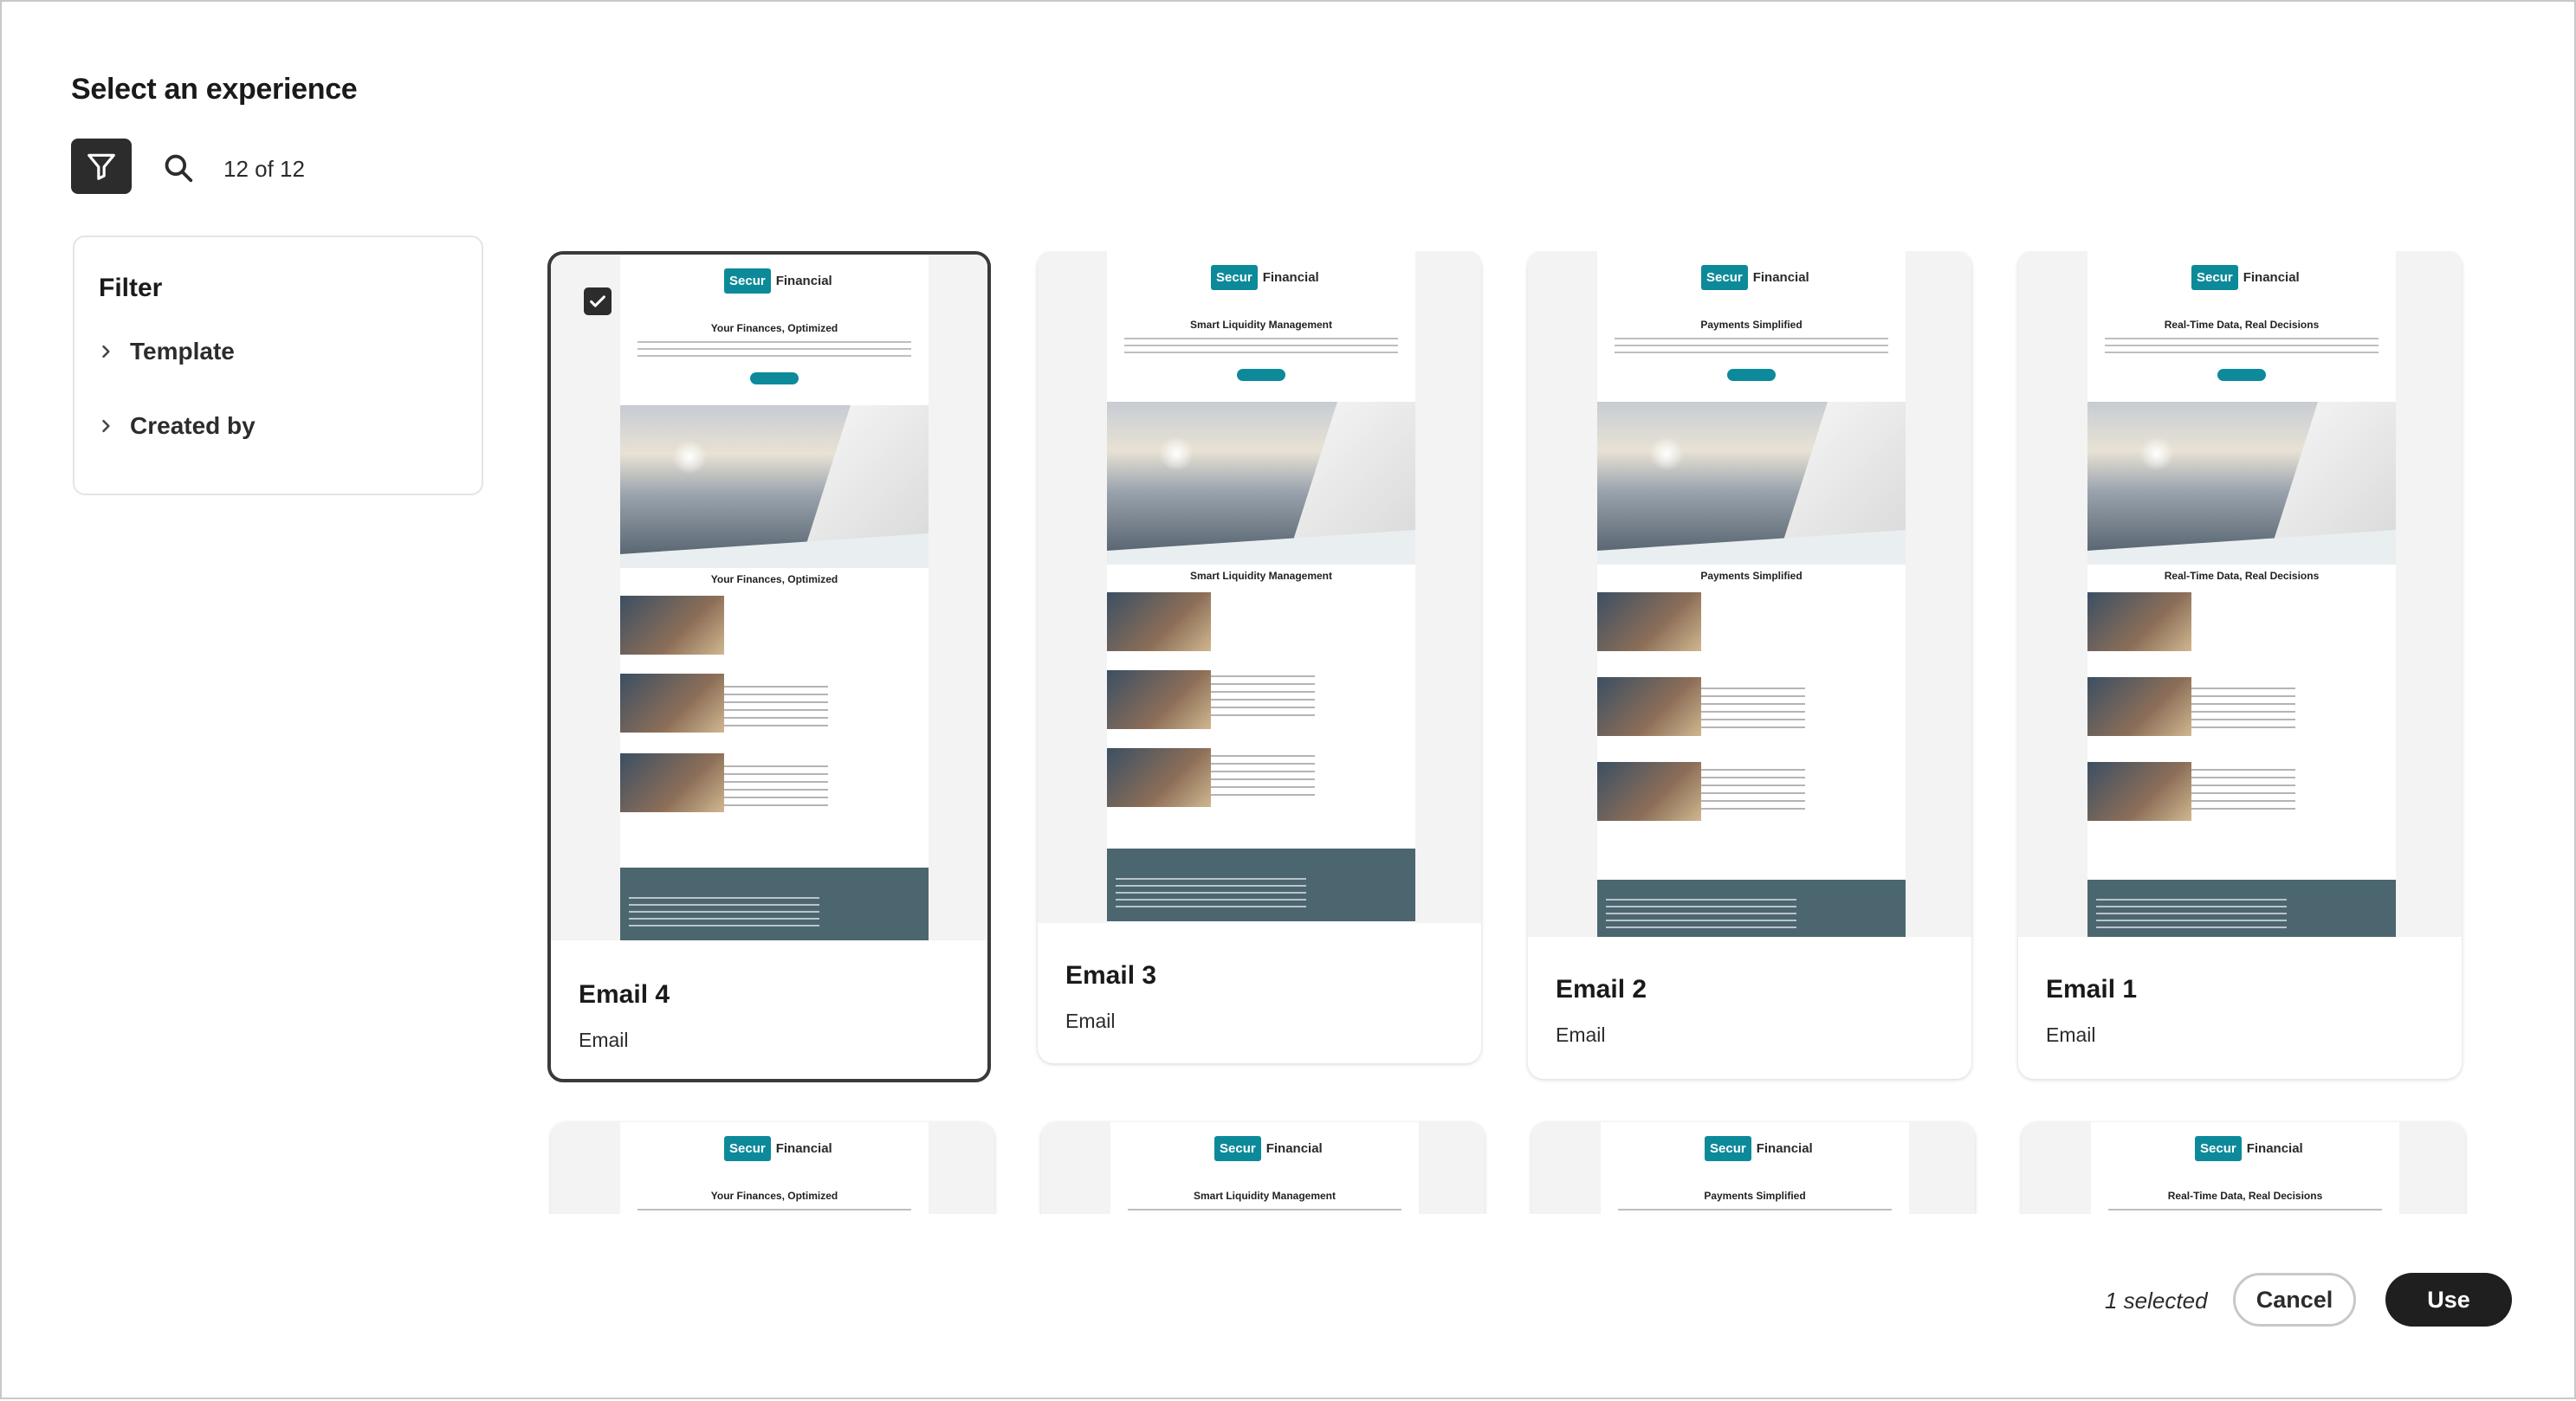 This screenshot has height=1401, width=2576. I want to click on filter-item-label: Template, so click(182, 351).